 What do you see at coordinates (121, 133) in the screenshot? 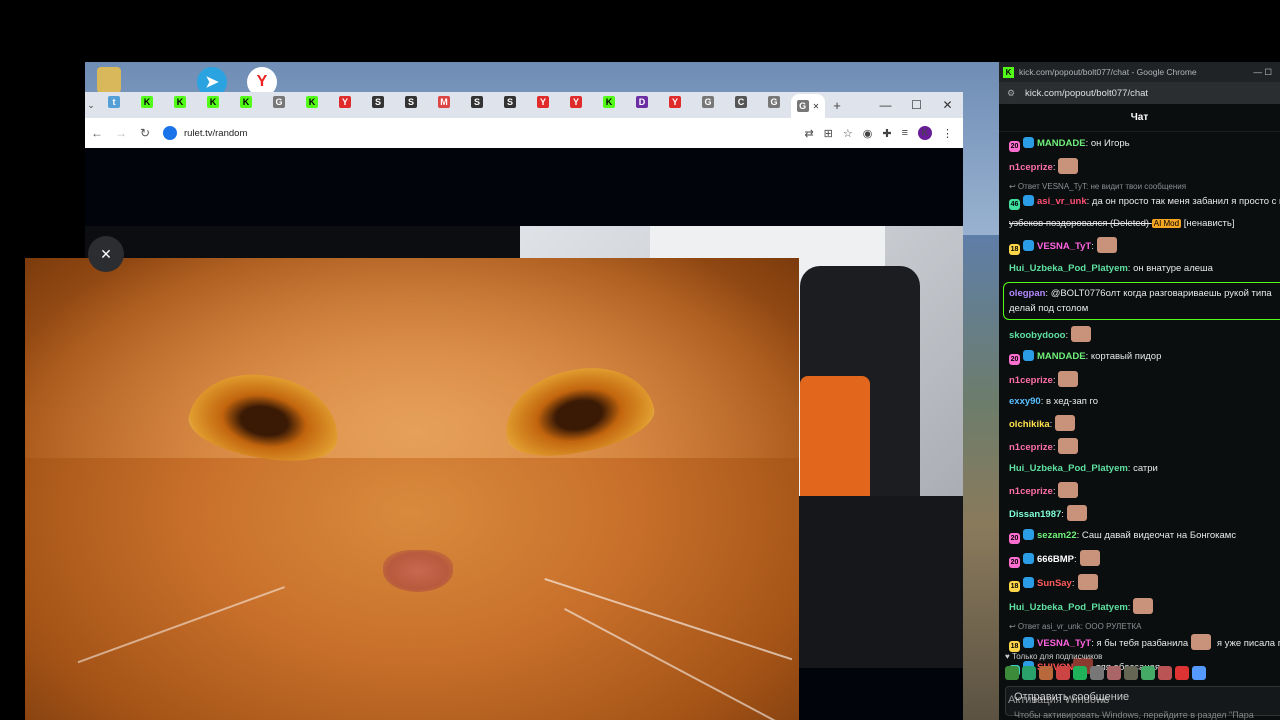
I see `forward-icon: →` at bounding box center [121, 133].